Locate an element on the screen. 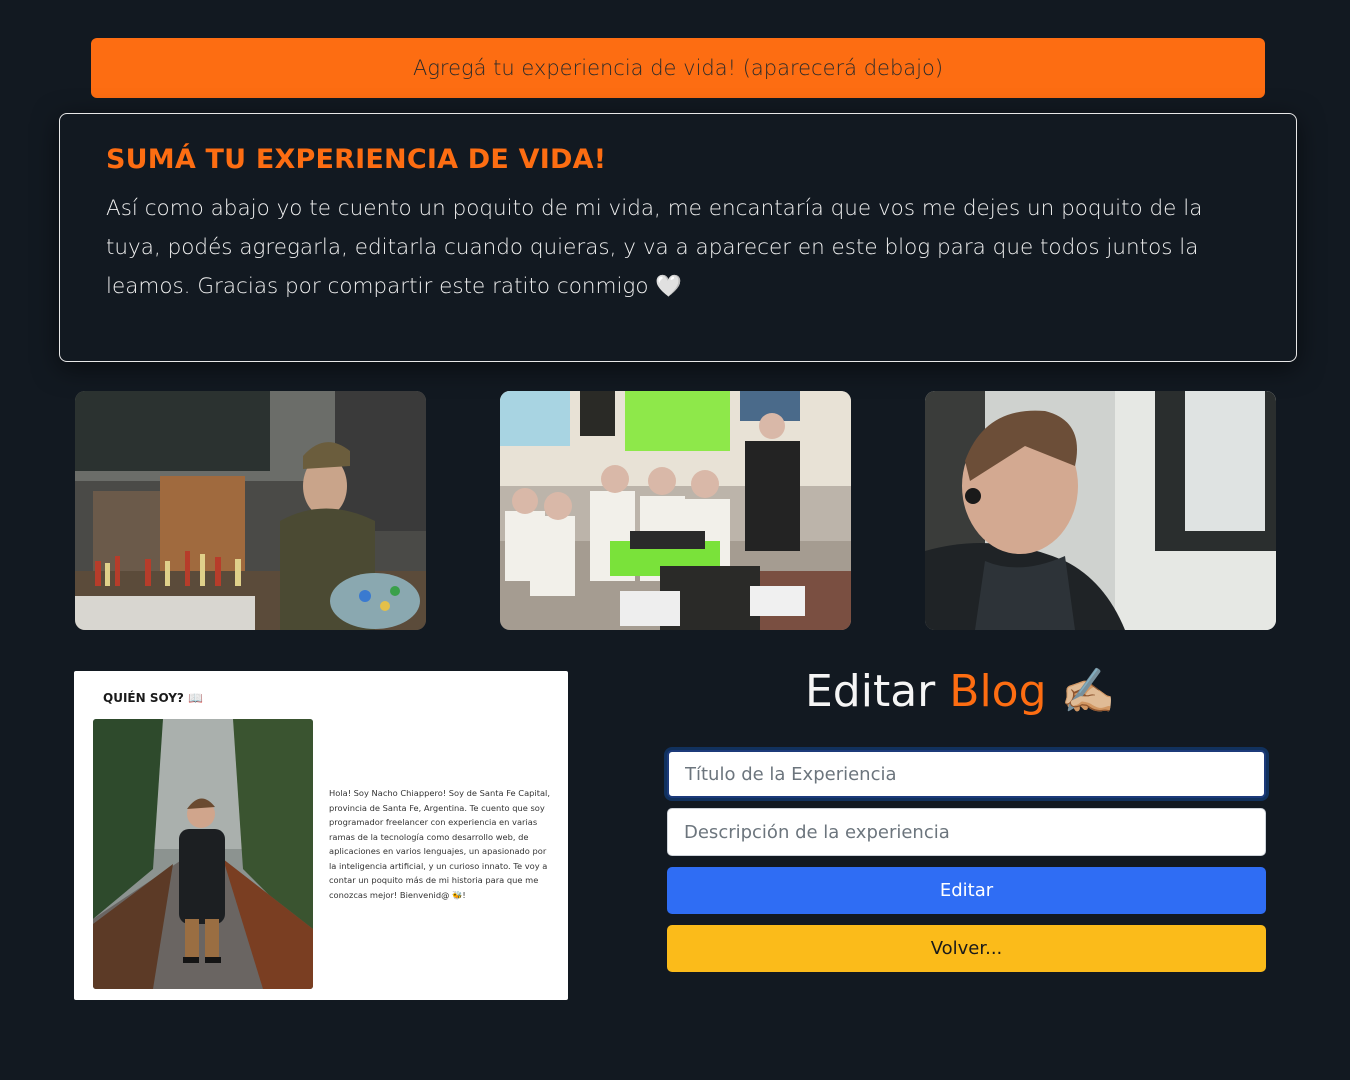  info-card-title: SUMÁ TU EXPERIENCIA DE VIDA! is located at coordinates (356, 159).